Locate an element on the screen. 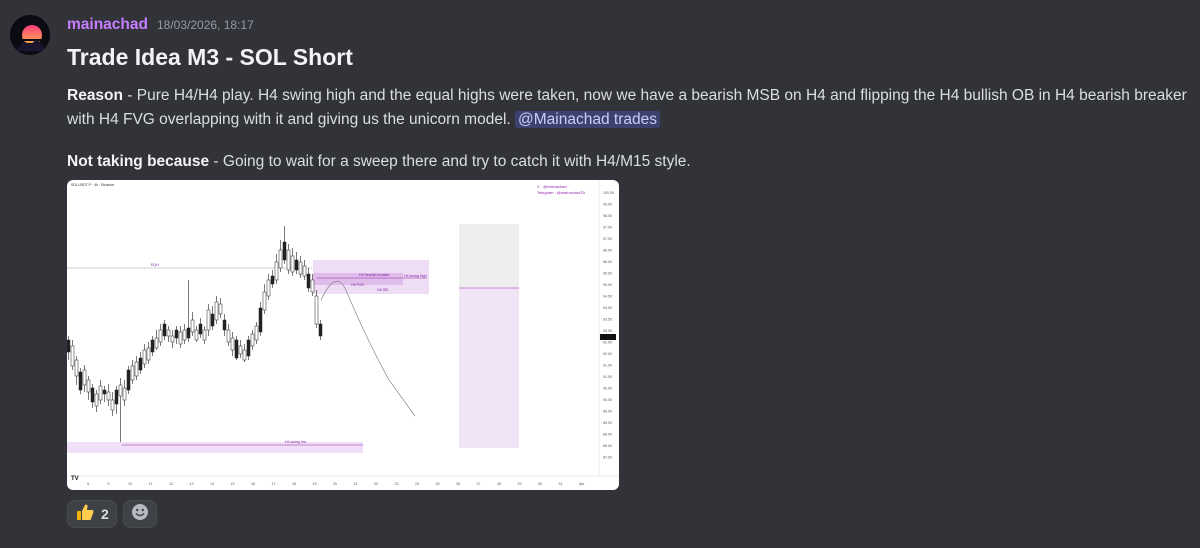 The width and height of the screenshot is (1200, 548). reason-label: Reason is located at coordinates (95, 95).